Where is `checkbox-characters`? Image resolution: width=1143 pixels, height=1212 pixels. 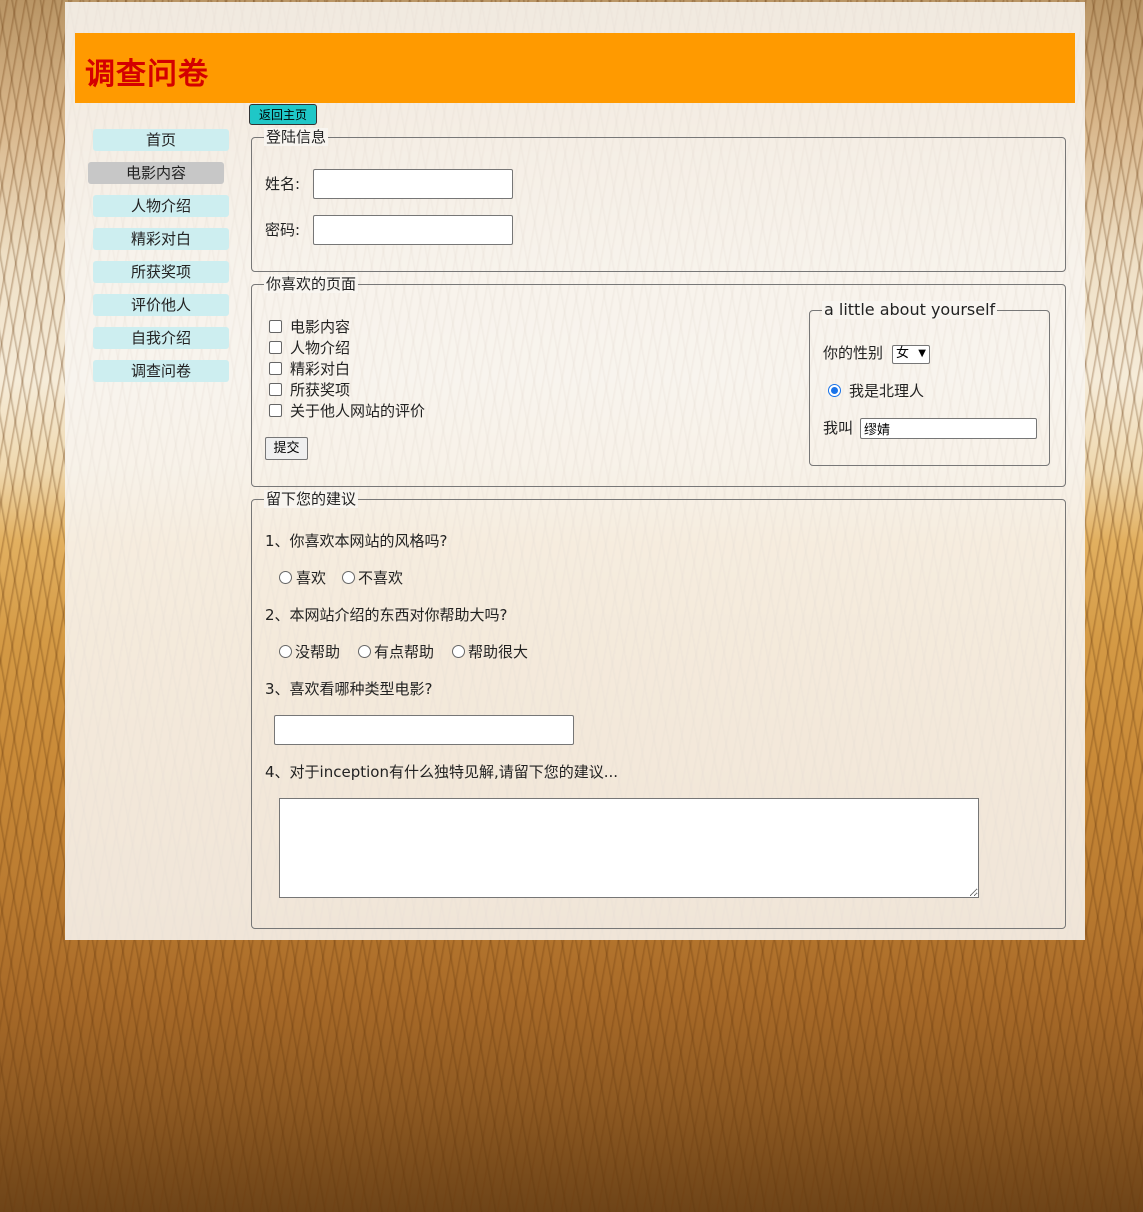
checkbox-characters is located at coordinates (275, 347).